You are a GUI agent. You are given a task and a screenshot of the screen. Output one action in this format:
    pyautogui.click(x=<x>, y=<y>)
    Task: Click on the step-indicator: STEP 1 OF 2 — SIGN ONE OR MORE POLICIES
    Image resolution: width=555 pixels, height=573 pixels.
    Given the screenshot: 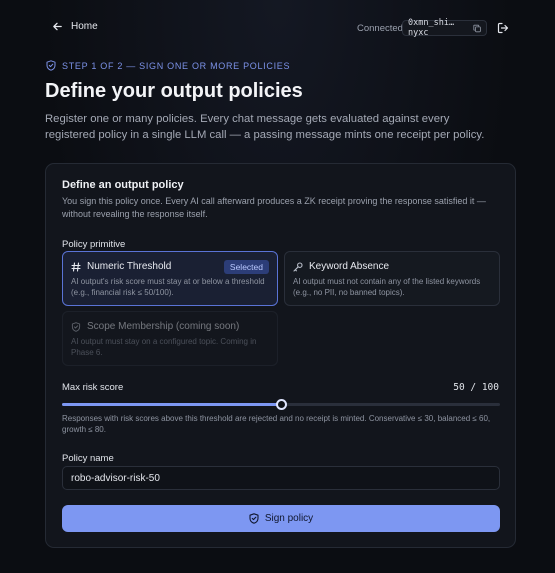 What is the action you would take?
    pyautogui.click(x=168, y=65)
    